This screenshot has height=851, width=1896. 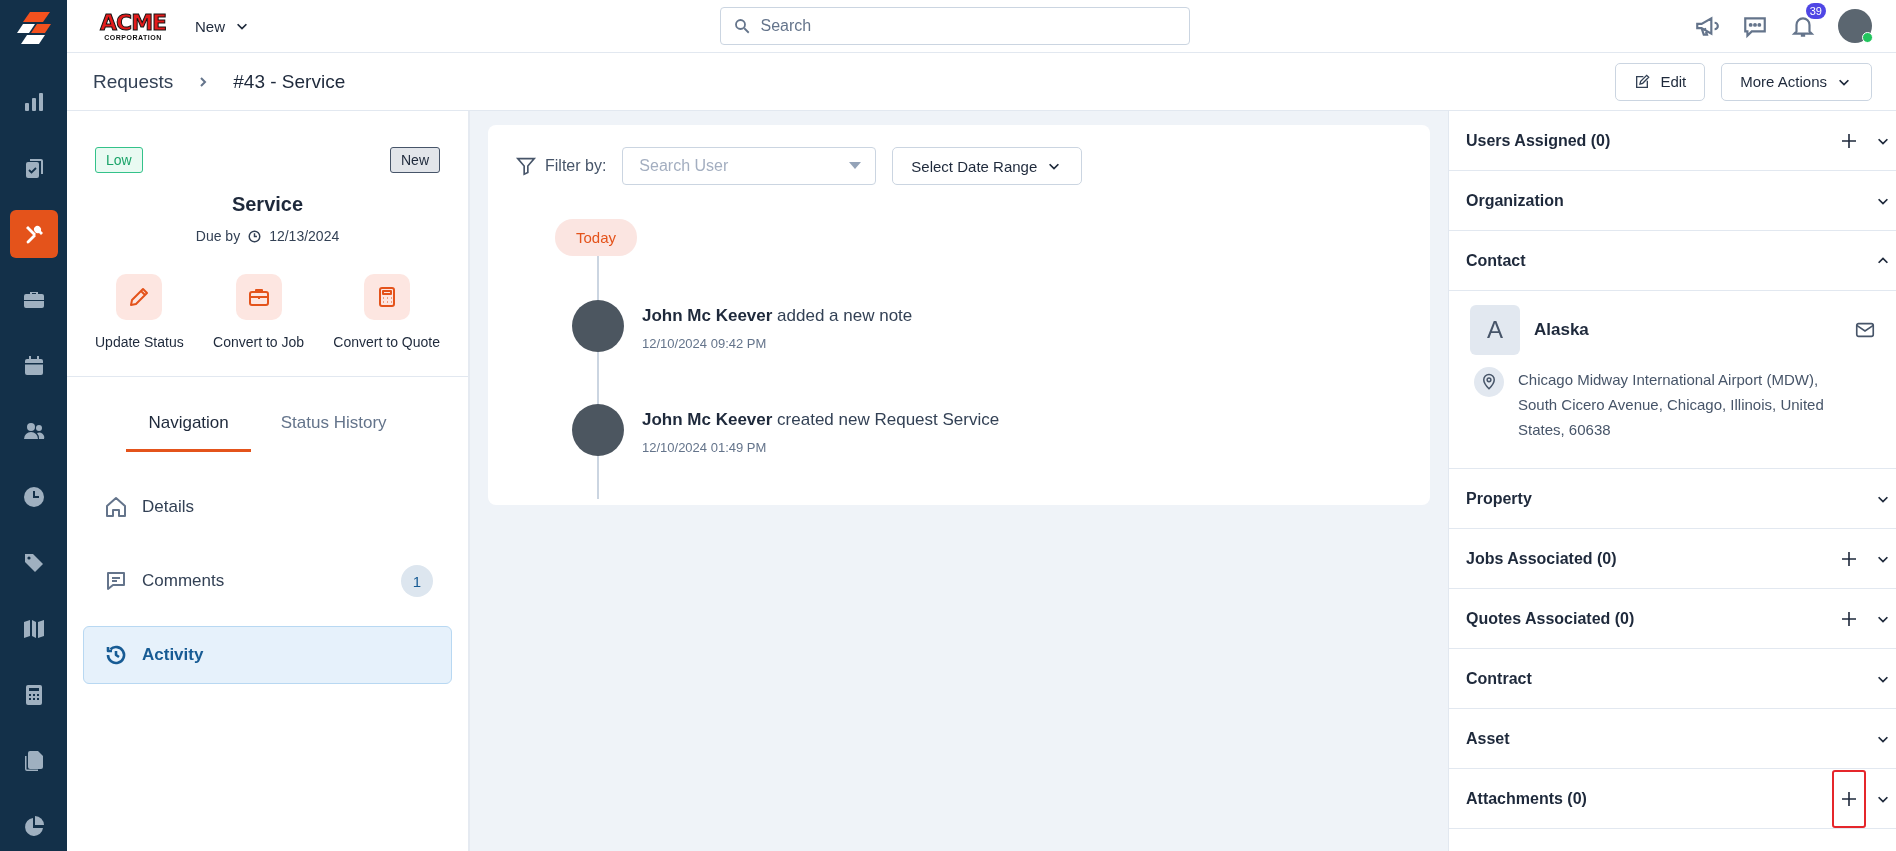 What do you see at coordinates (289, 81) in the screenshot?
I see `page-title: #43 - Service` at bounding box center [289, 81].